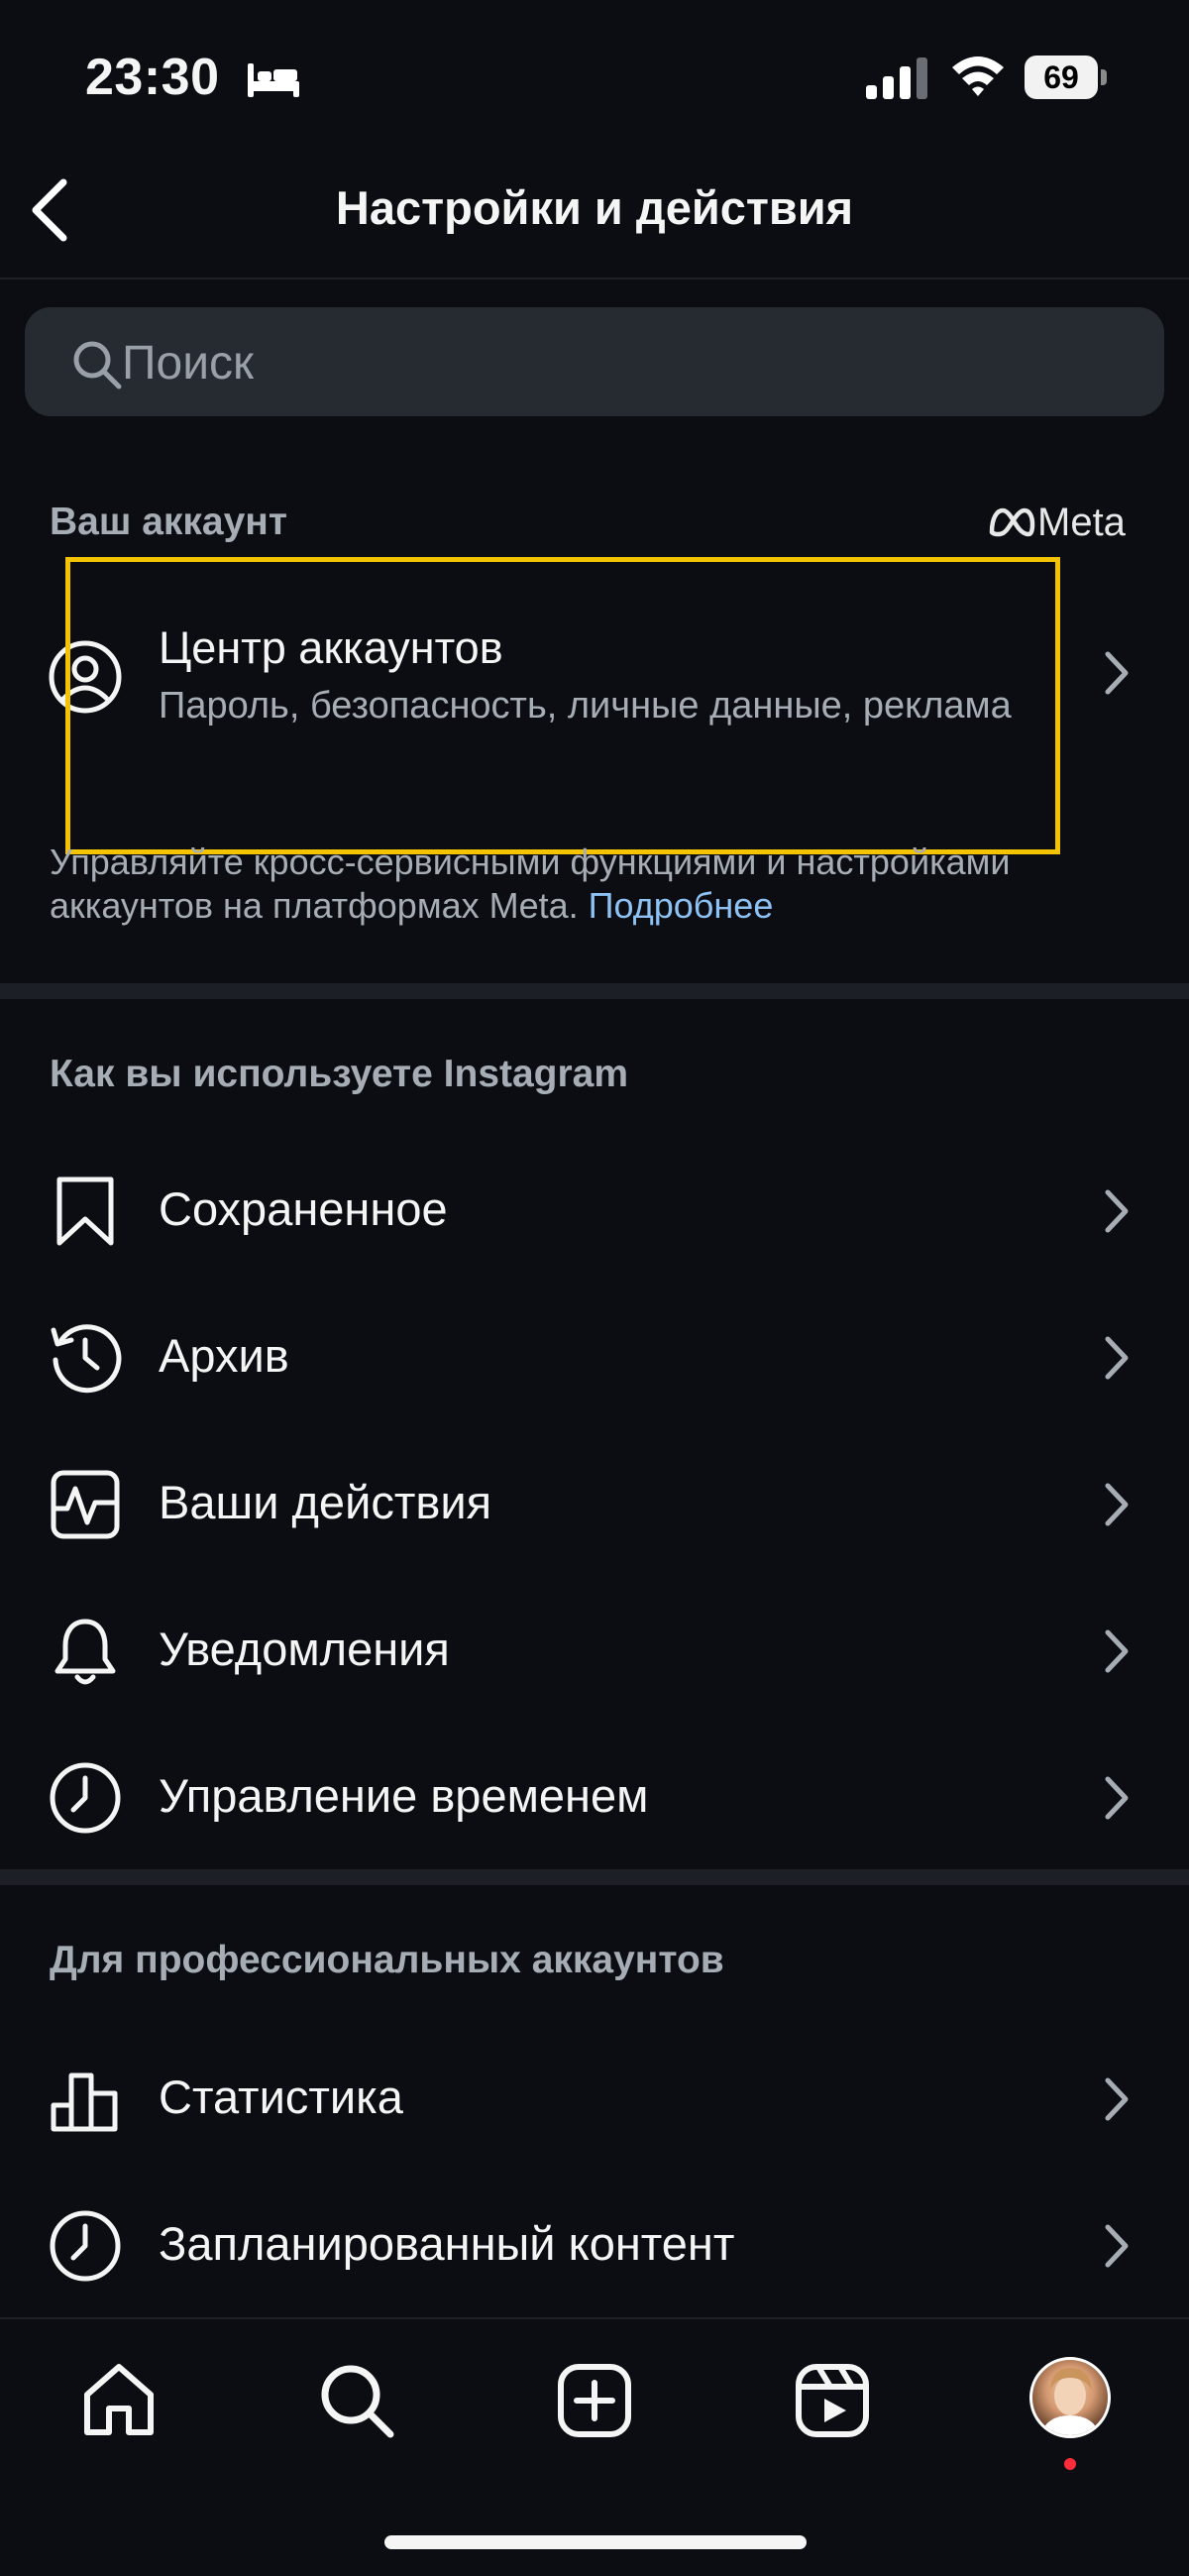 This screenshot has height=2576, width=1189. Describe the element at coordinates (1070, 2464) in the screenshot. I see `notification-dot` at that location.